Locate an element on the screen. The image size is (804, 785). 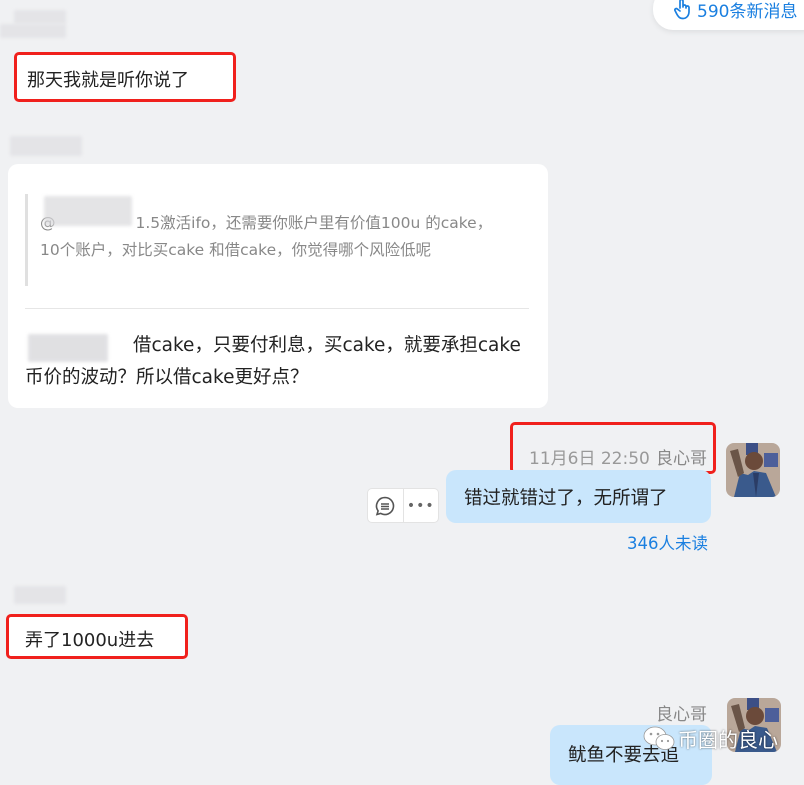
message-bubble: 错过就错过了，无所谓了 is located at coordinates (578, 496).